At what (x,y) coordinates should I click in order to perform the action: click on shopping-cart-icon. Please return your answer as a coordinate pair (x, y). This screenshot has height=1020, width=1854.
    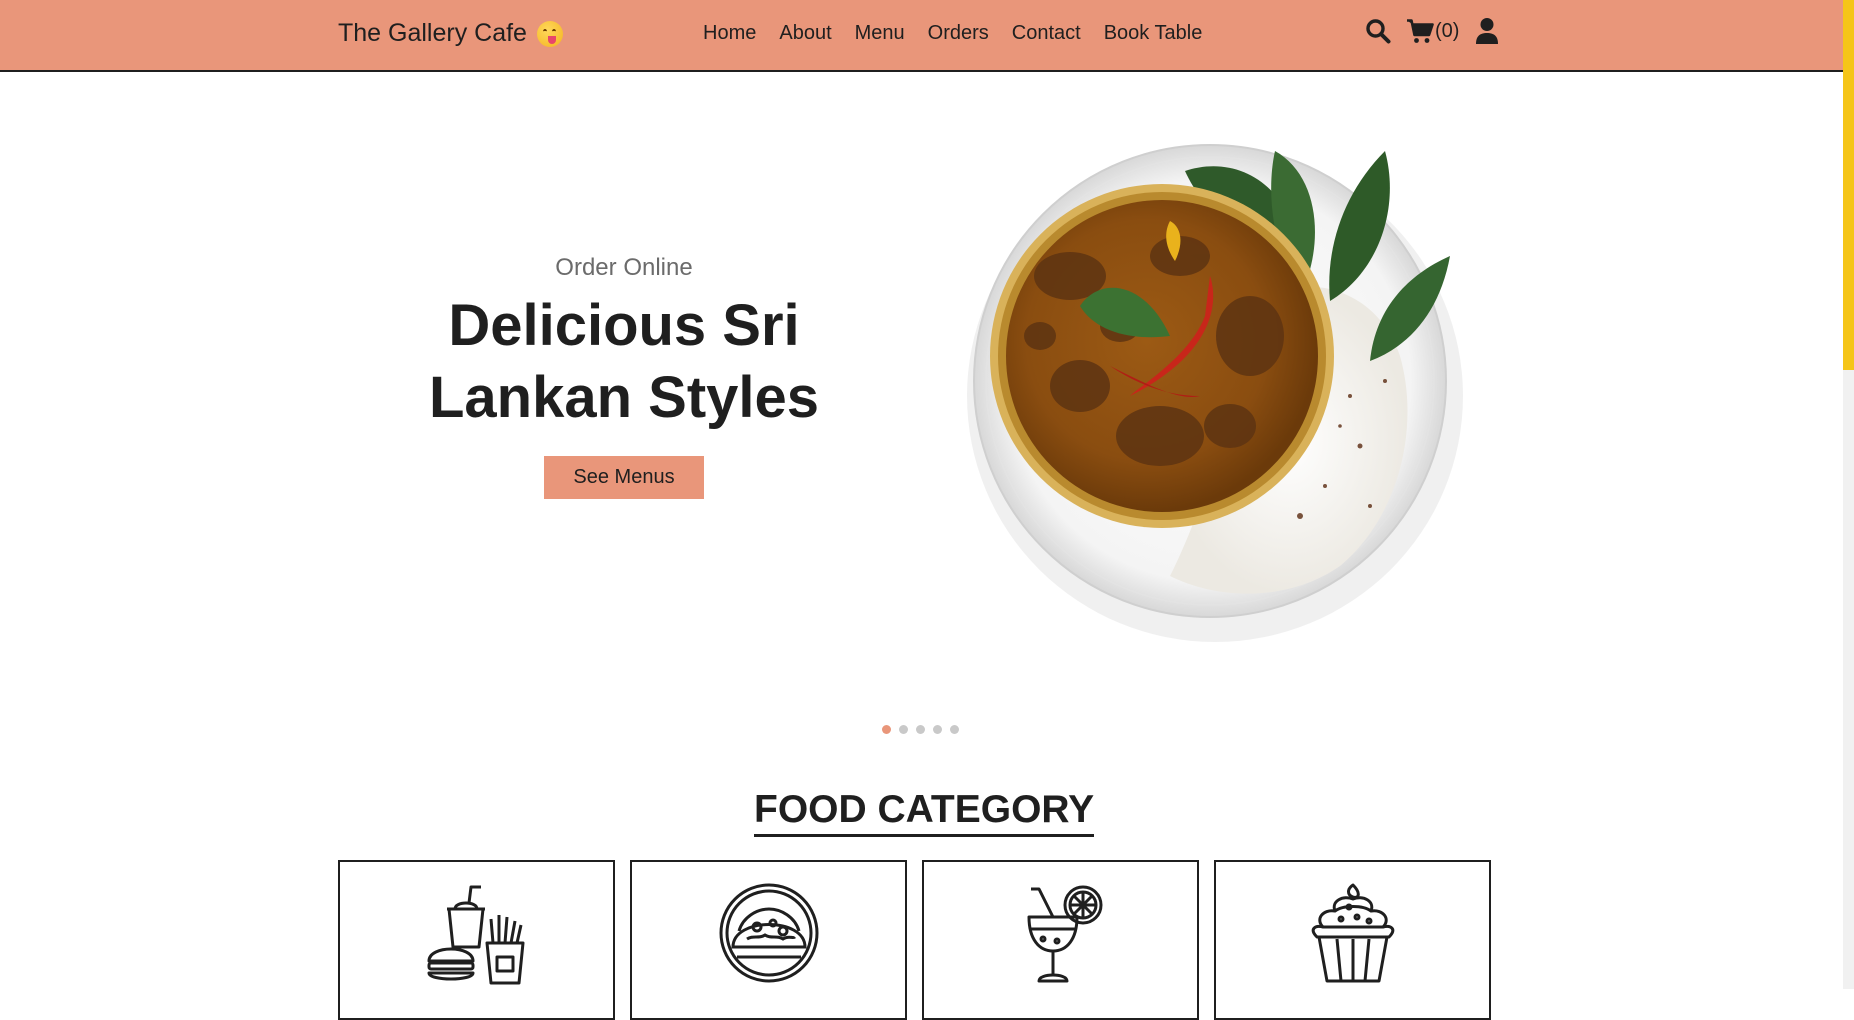
    Looking at the image, I should click on (1420, 31).